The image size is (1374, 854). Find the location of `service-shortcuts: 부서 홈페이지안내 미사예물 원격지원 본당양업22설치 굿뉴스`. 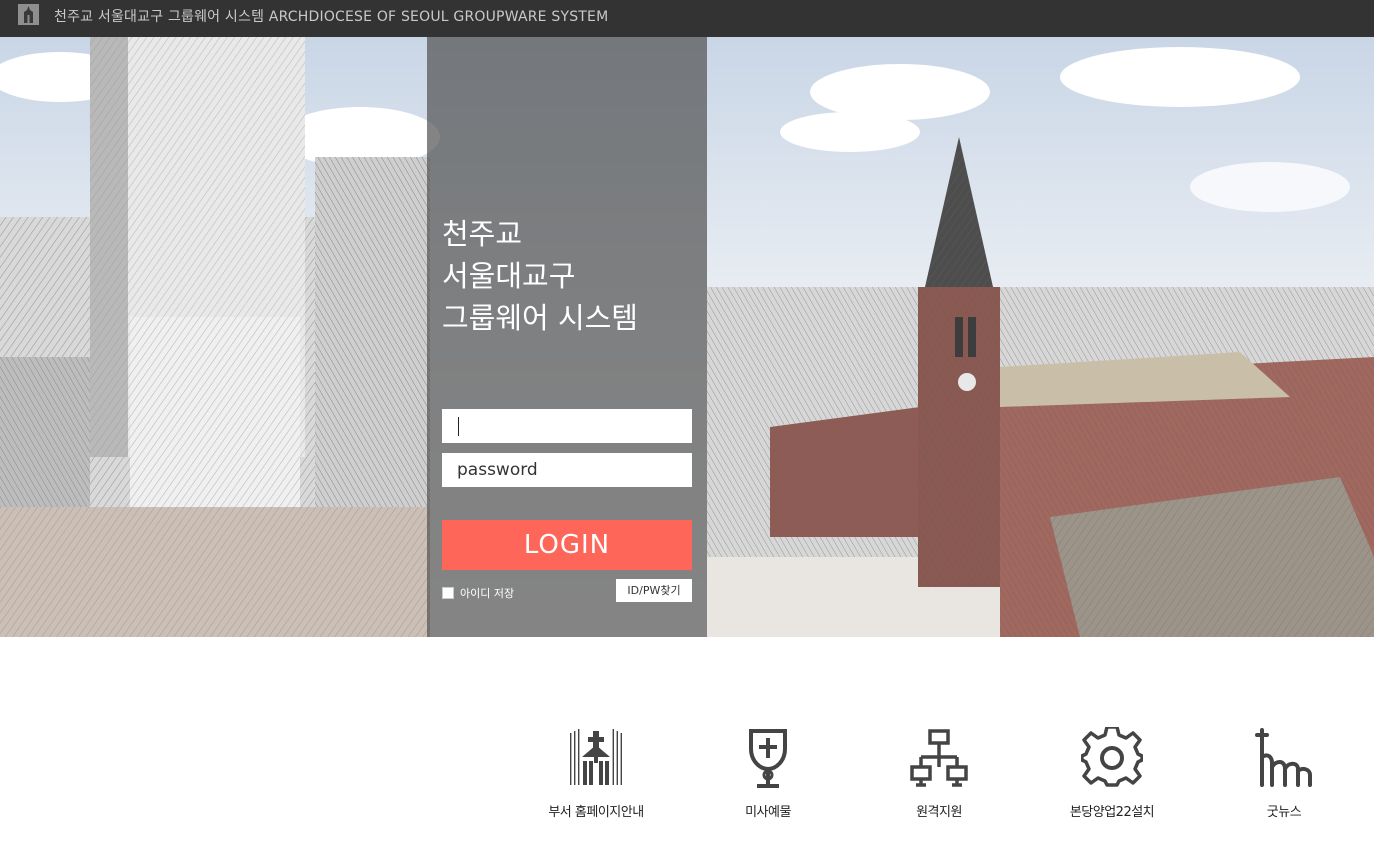

service-shortcuts: 부서 홈페이지안내 미사예물 원격지원 본당양업22설치 굿뉴스 is located at coordinates (687, 782).